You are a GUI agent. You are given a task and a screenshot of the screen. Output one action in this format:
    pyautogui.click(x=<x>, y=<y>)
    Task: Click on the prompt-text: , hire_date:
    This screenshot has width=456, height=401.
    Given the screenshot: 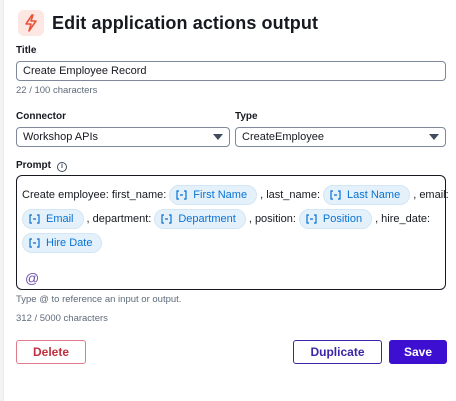 What is the action you would take?
    pyautogui.click(x=403, y=219)
    